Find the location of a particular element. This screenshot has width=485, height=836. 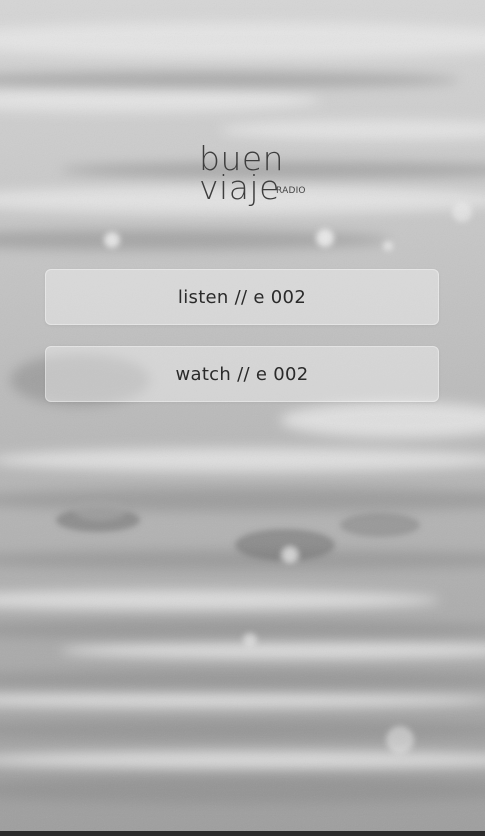

listen-button: listen // e 002 is located at coordinates (242, 297).